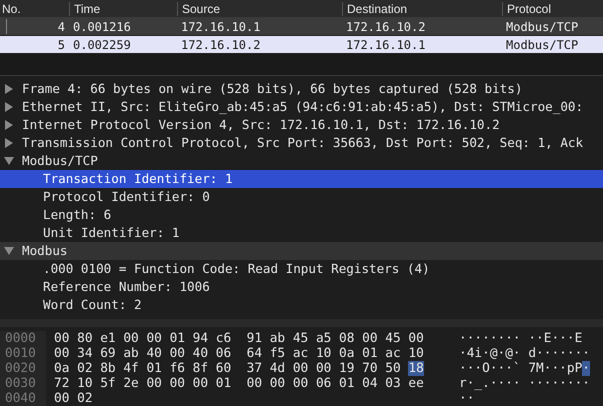 This screenshot has width=603, height=406. I want to click on ascii-bytes: ·, so click(586, 368).